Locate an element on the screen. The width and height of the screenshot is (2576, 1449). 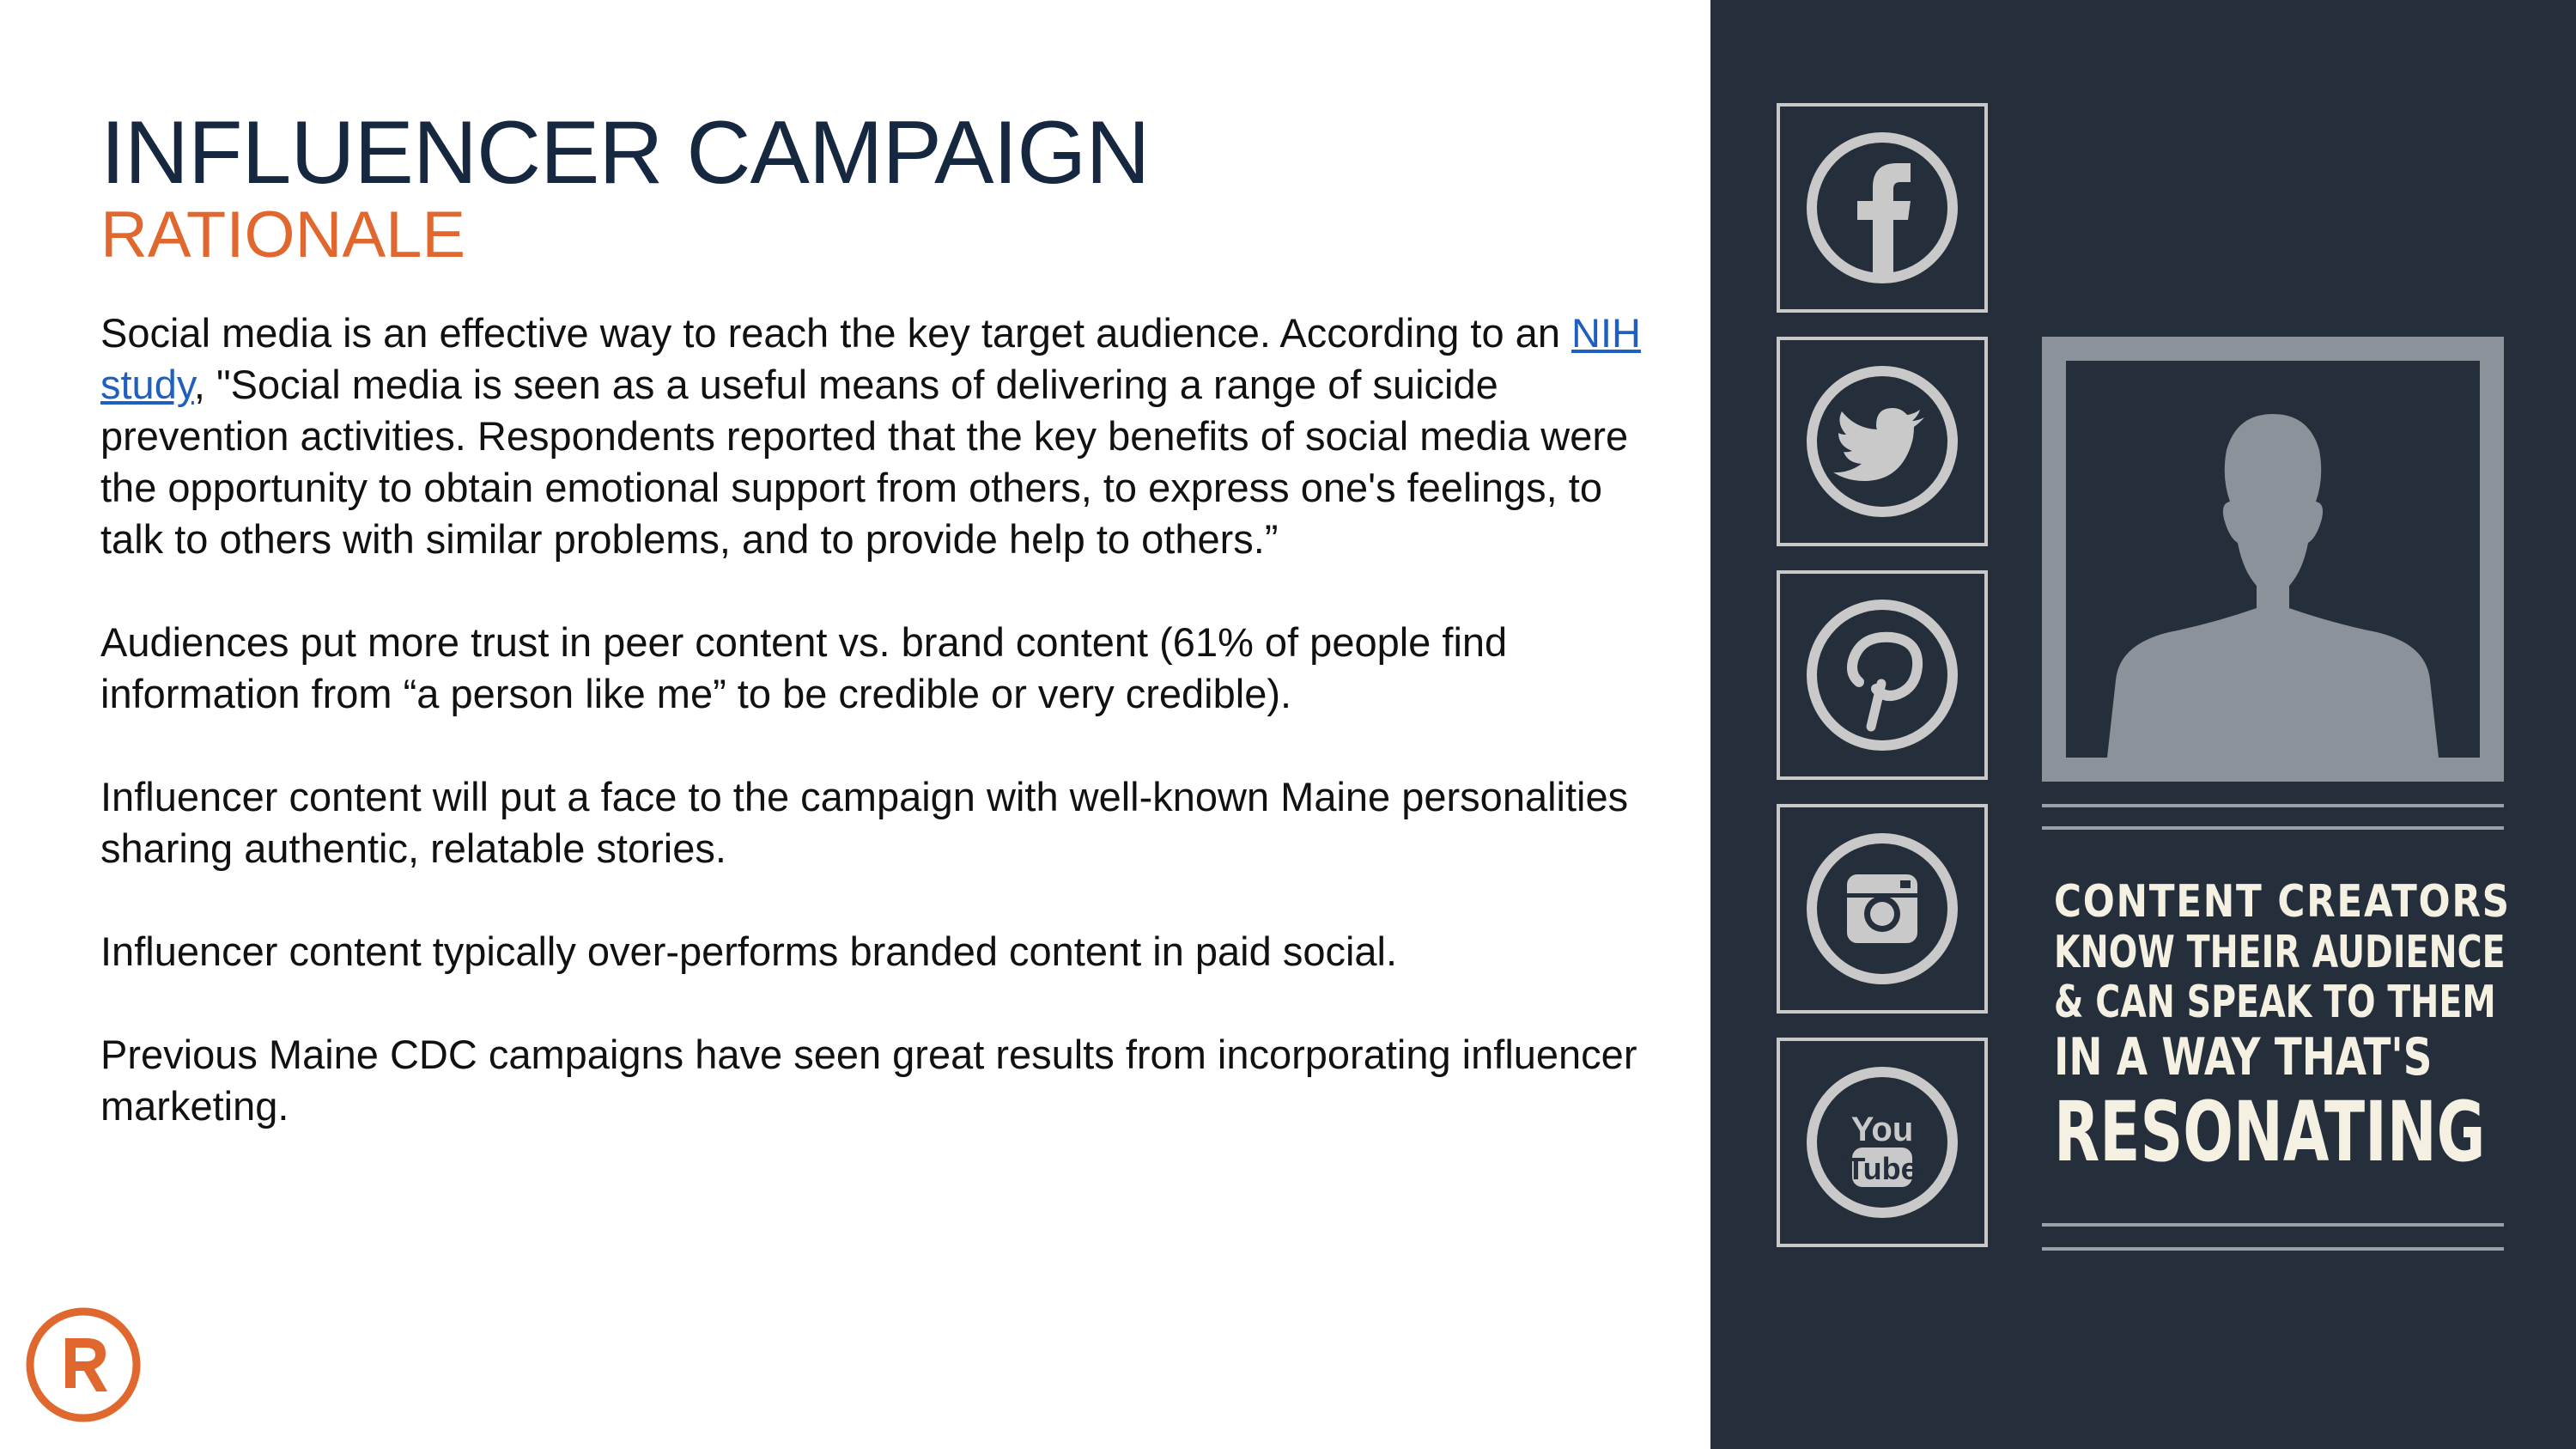
slogan-line-2: KNOW THEIR AUDIENCE is located at coordinates (2280, 953).